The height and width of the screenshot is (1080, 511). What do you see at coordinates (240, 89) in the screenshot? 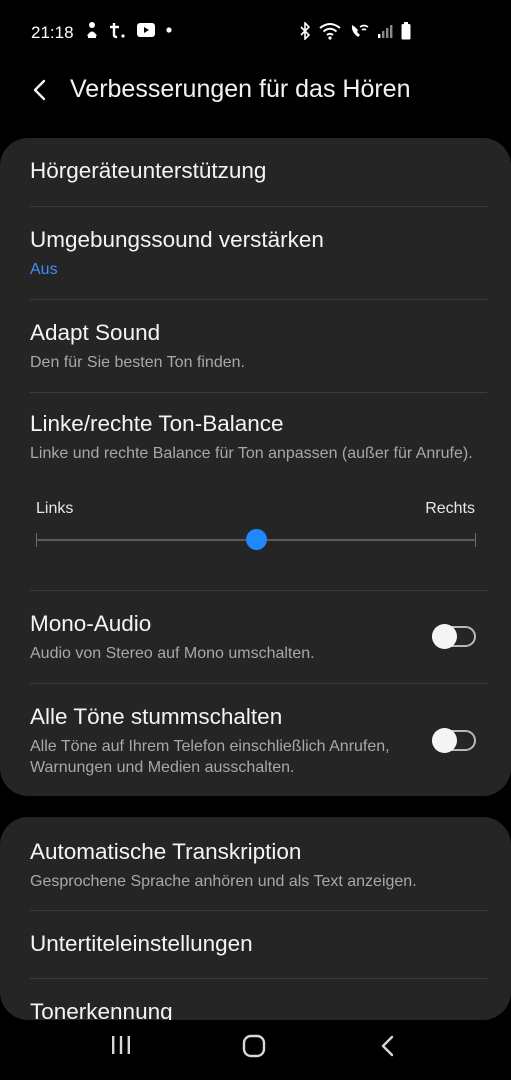
I see `page-title: Verbesserungen für das Hören` at bounding box center [240, 89].